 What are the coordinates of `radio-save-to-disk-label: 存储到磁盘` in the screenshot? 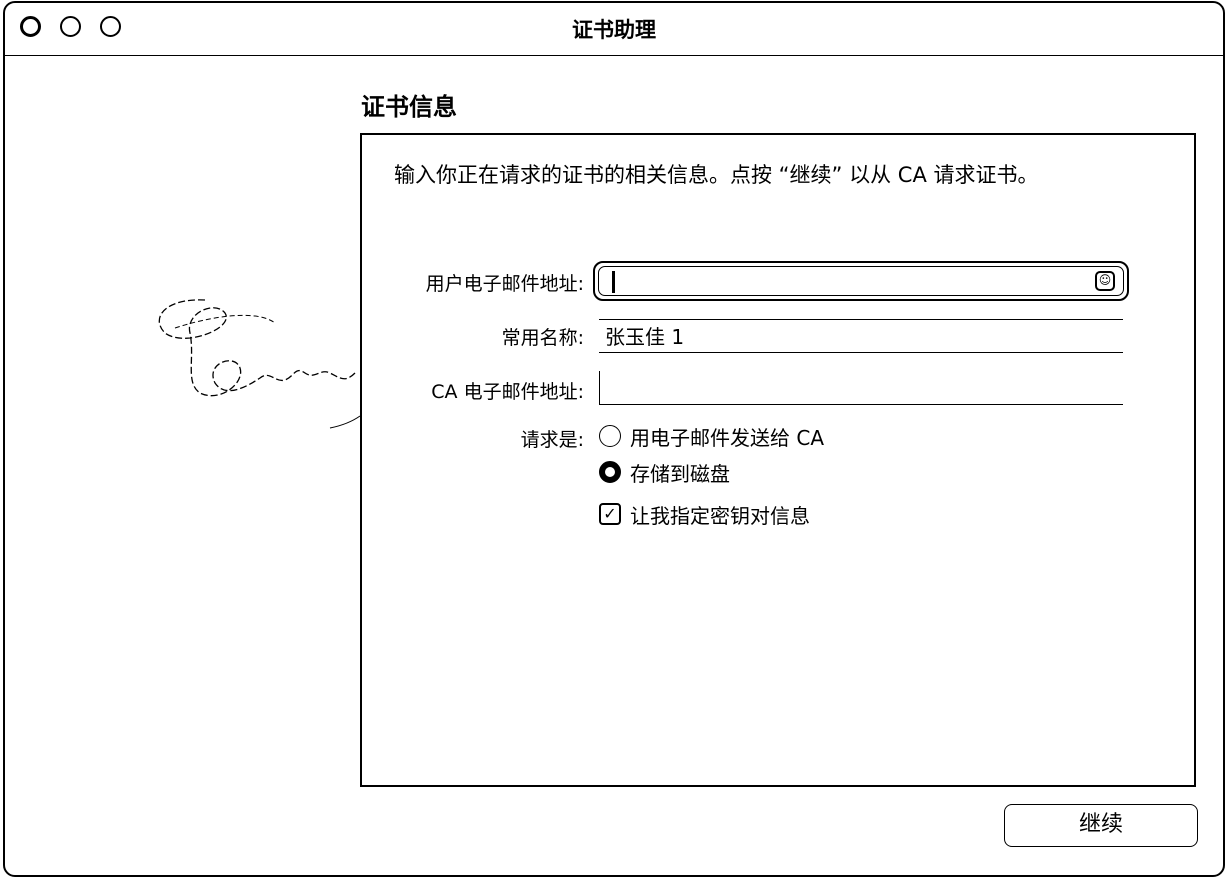 It's located at (680, 473).